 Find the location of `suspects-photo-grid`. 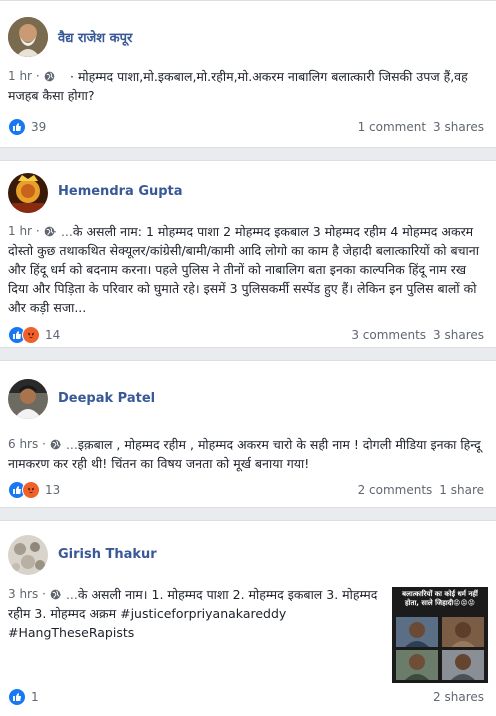

suspects-photo-grid is located at coordinates (440, 648).